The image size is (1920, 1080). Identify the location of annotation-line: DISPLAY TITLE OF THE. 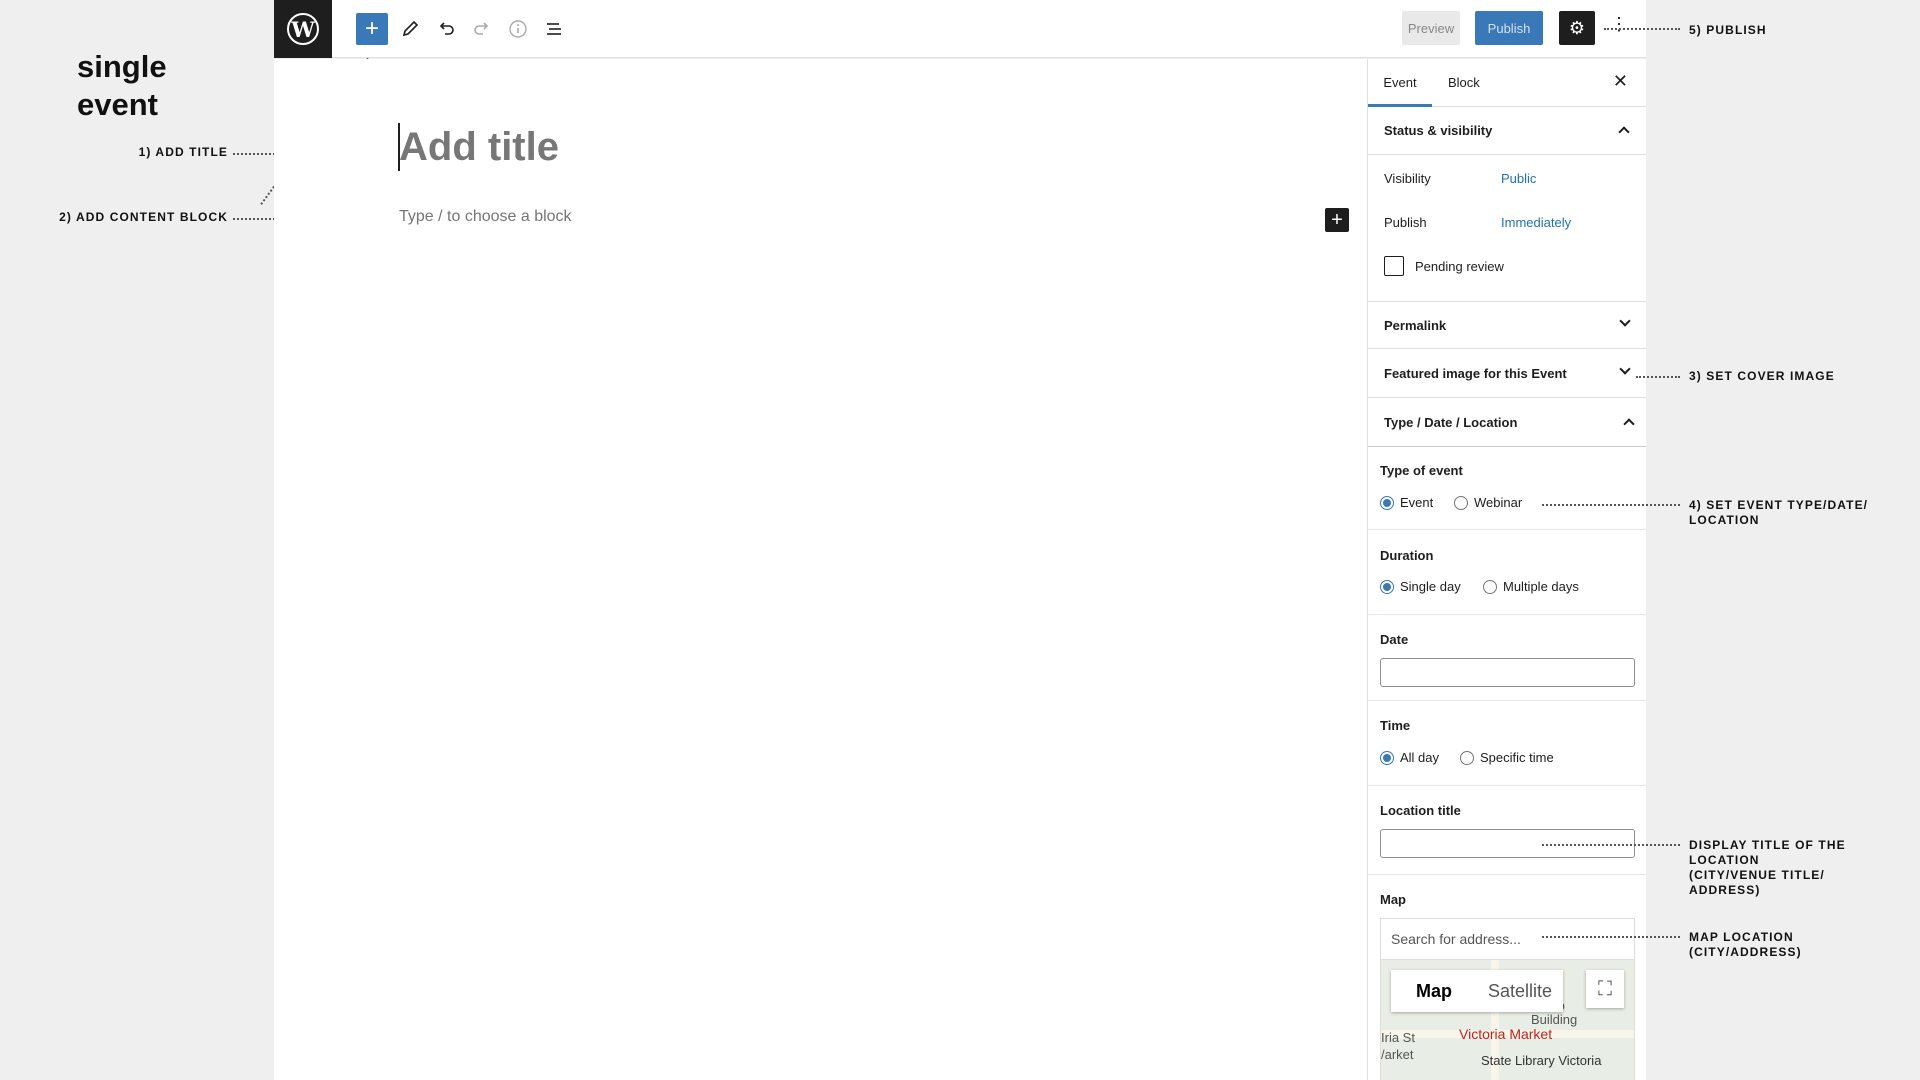
(1767, 845).